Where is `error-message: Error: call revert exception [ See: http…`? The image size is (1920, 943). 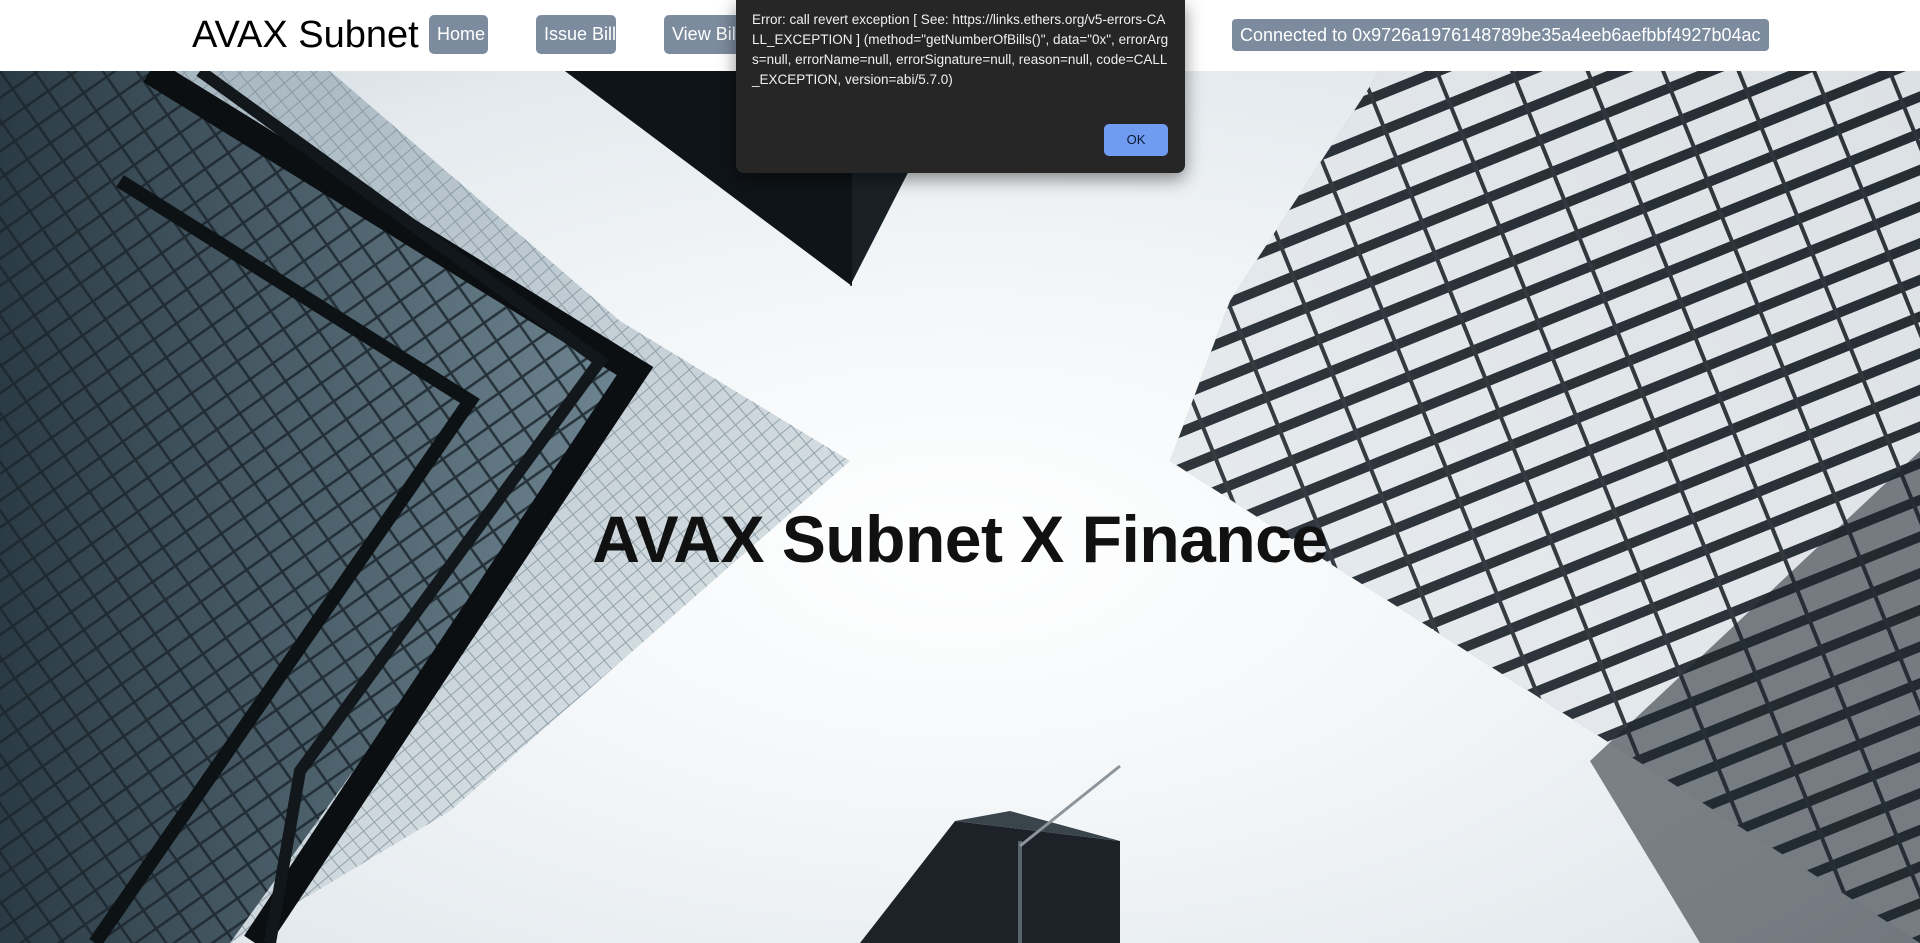
error-message: Error: call revert exception [ See: http… is located at coordinates (960, 49).